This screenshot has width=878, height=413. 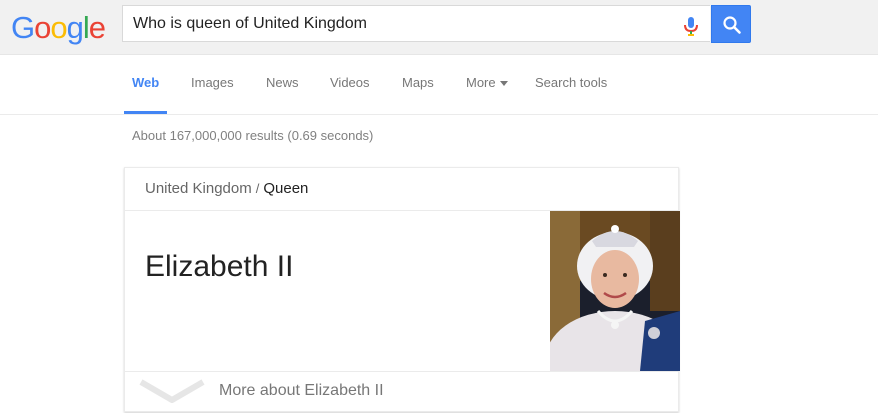 I want to click on search-input, so click(x=393, y=23).